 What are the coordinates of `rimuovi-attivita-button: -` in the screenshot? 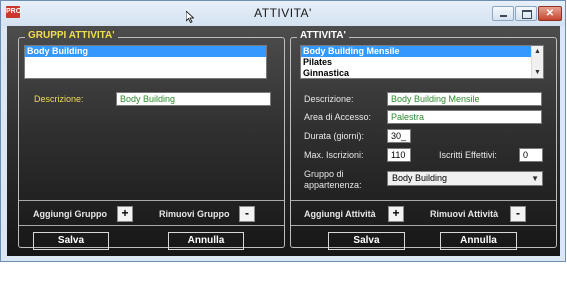 It's located at (518, 214).